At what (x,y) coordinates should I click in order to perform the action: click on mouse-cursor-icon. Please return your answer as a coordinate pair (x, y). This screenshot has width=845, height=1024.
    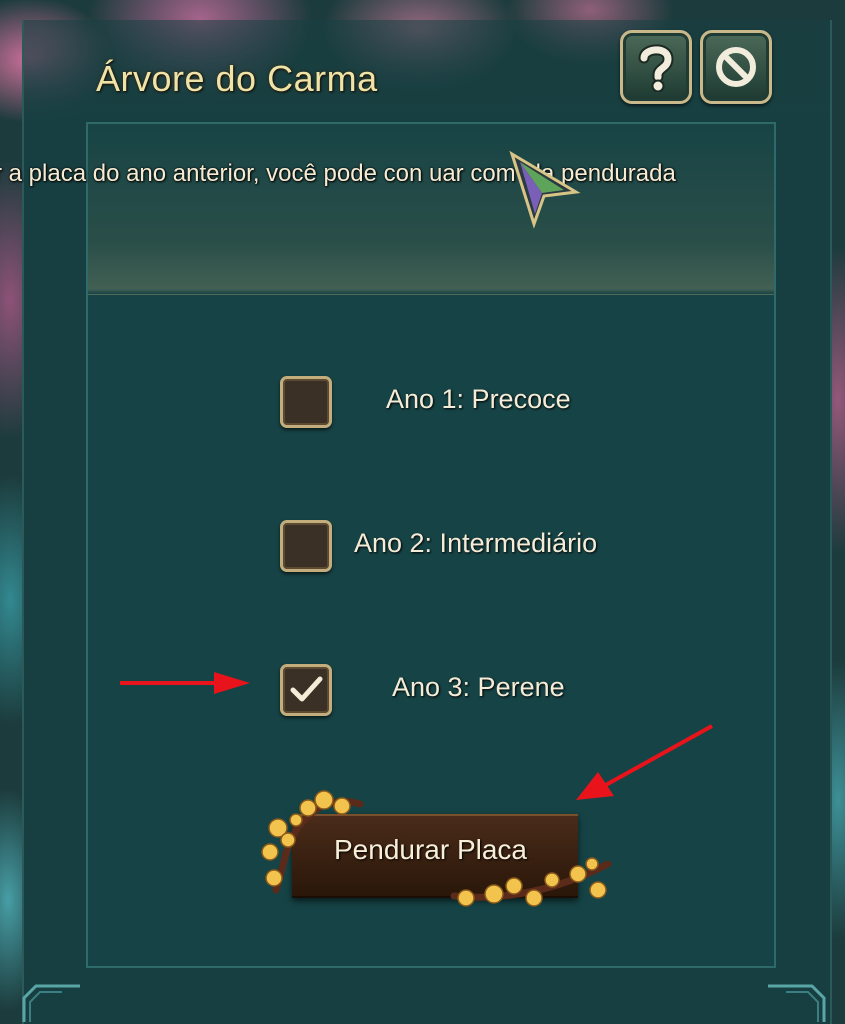
    Looking at the image, I should click on (545, 189).